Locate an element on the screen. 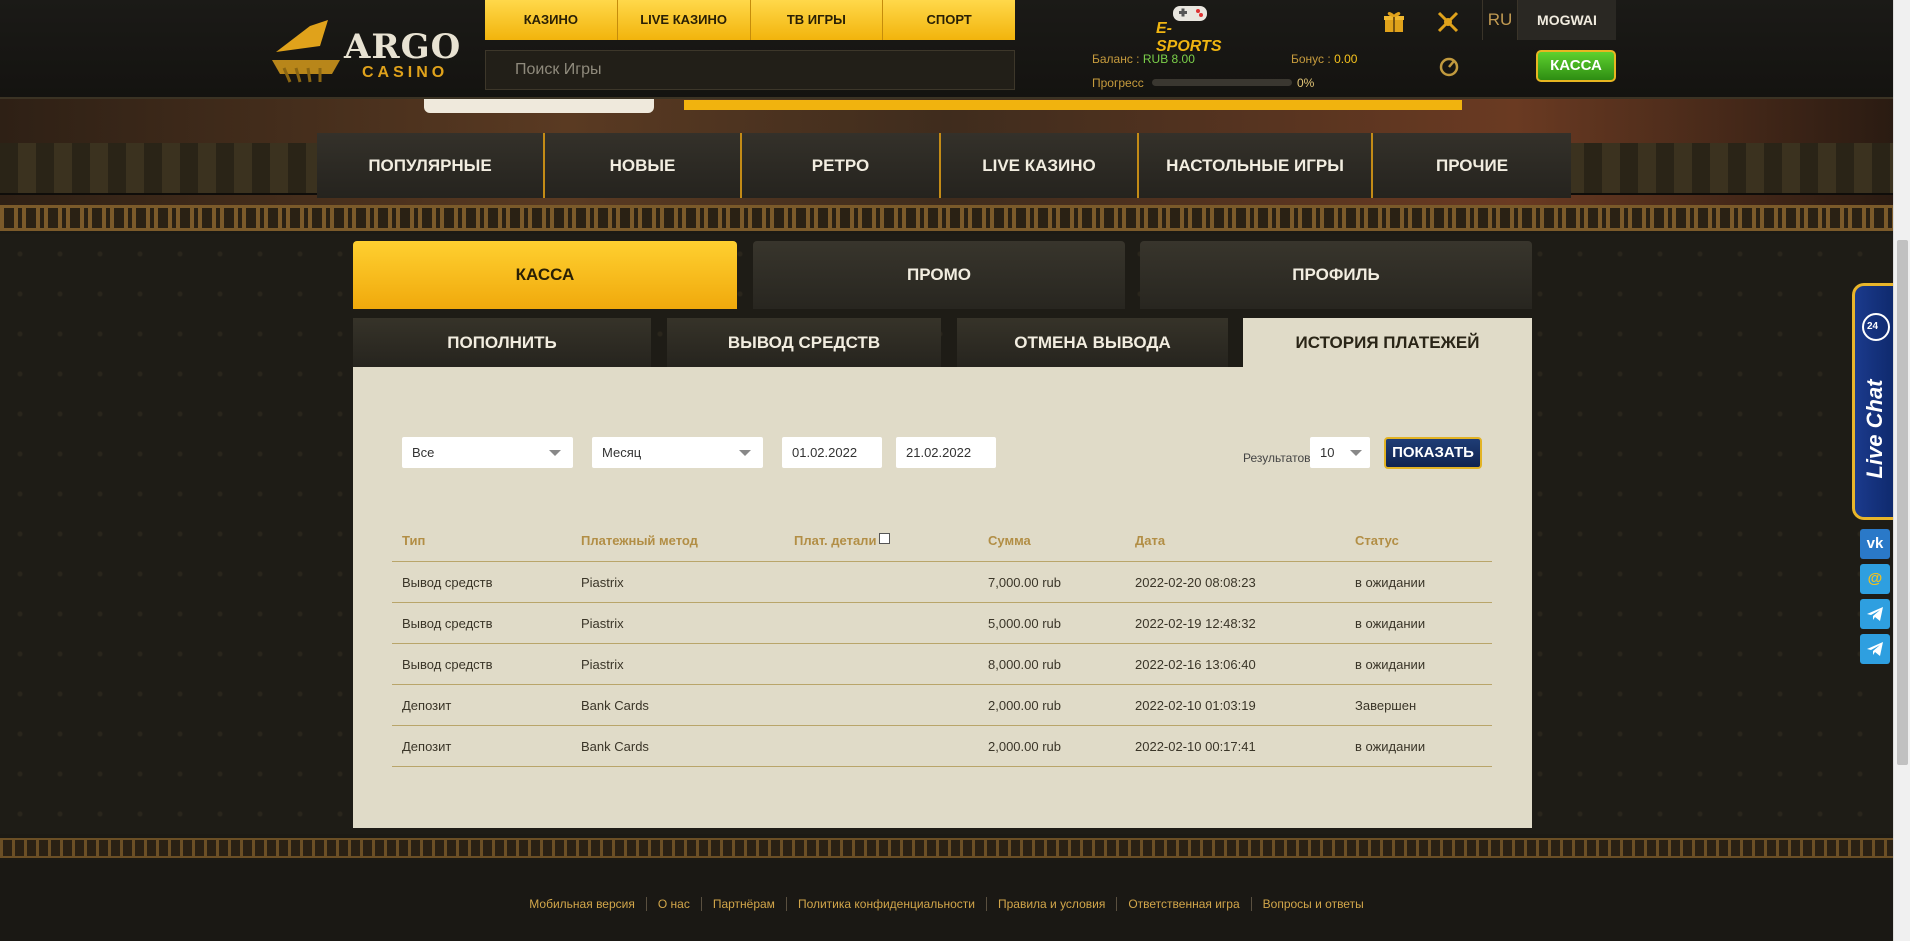  balance-info: Баланс : RUB 8.00 is located at coordinates (1143, 59).